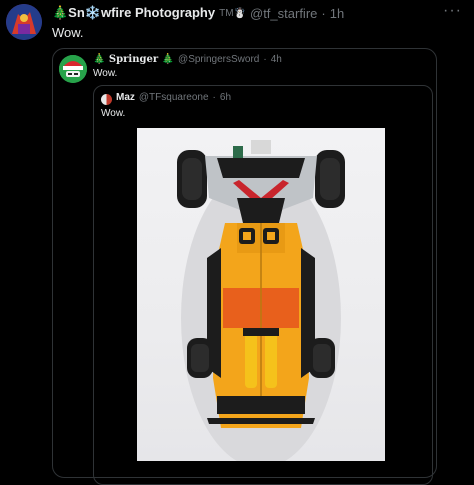 This screenshot has height=485, width=474. What do you see at coordinates (73, 69) in the screenshot?
I see `quoted-author-avatar` at bounding box center [73, 69].